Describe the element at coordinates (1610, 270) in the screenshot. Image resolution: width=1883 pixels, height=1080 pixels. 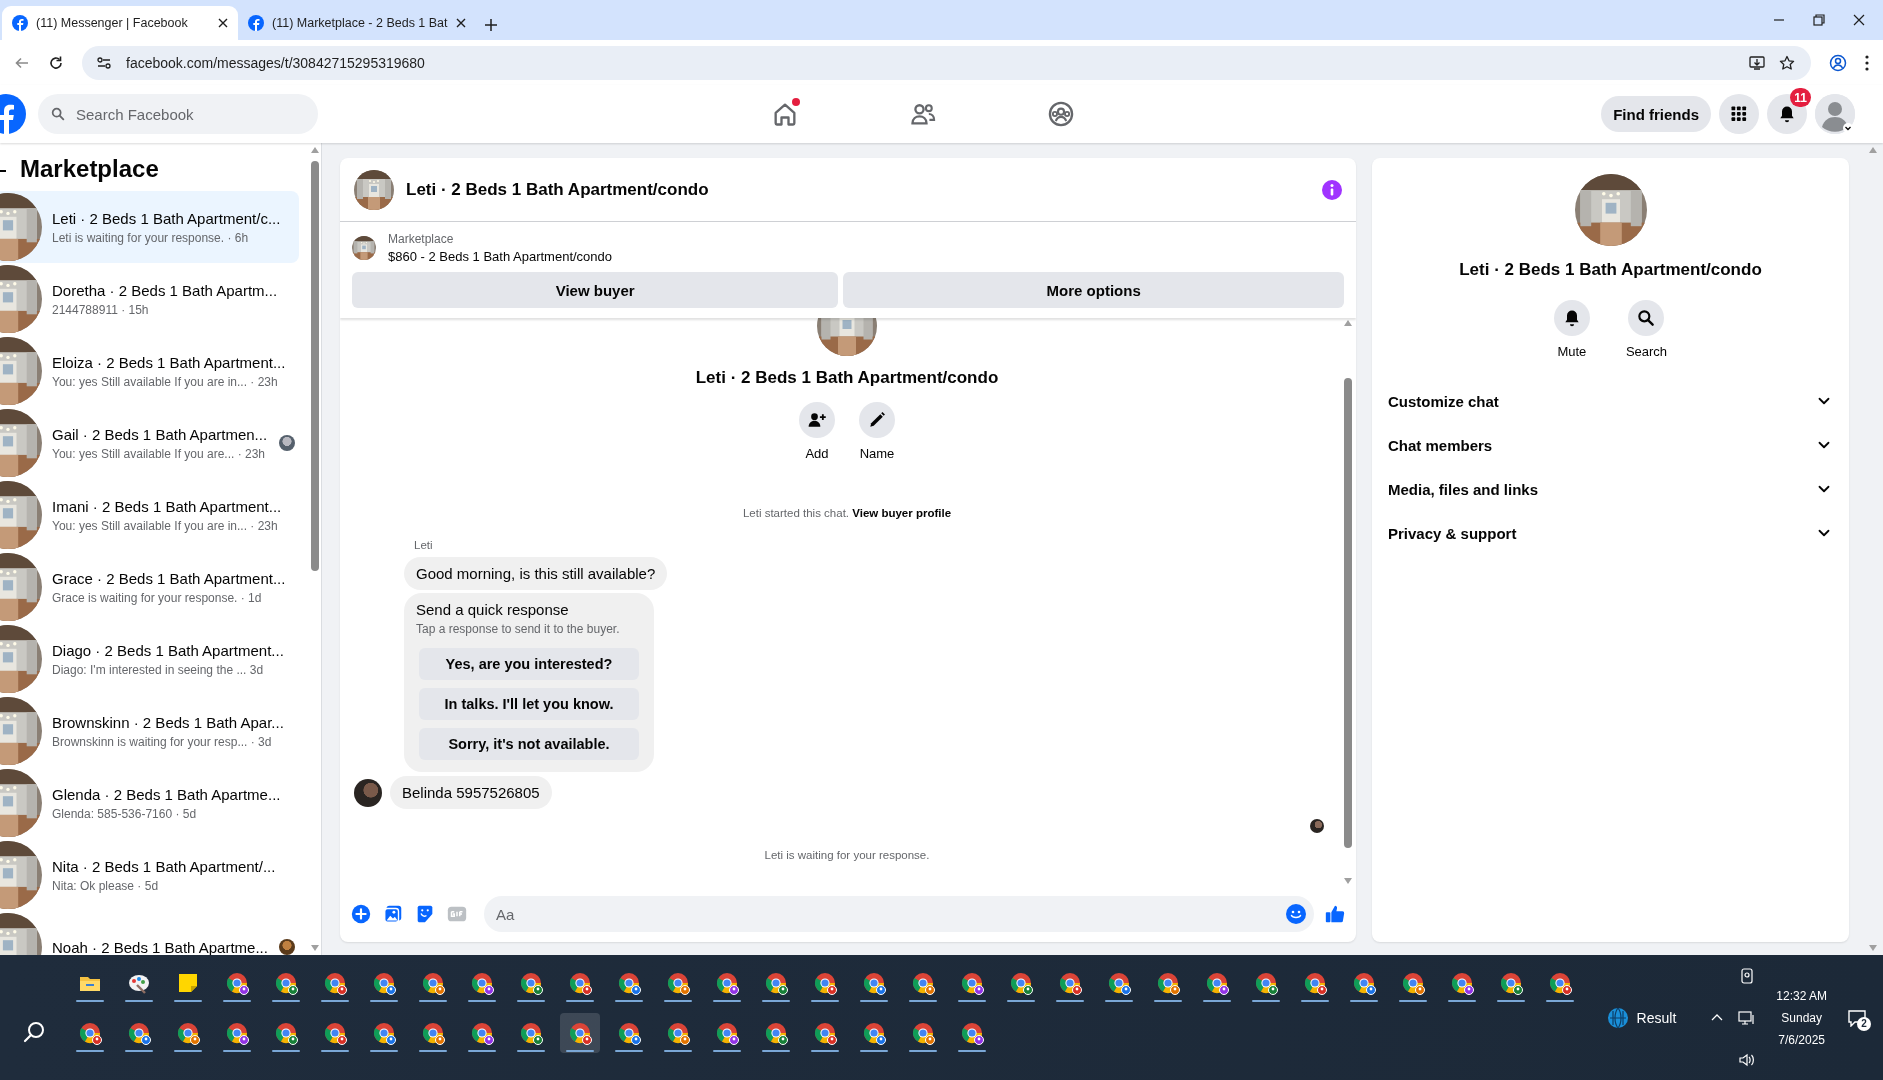
I see `contact-name: Leti · 2 Beds 1 Bath Apartment/condo` at that location.